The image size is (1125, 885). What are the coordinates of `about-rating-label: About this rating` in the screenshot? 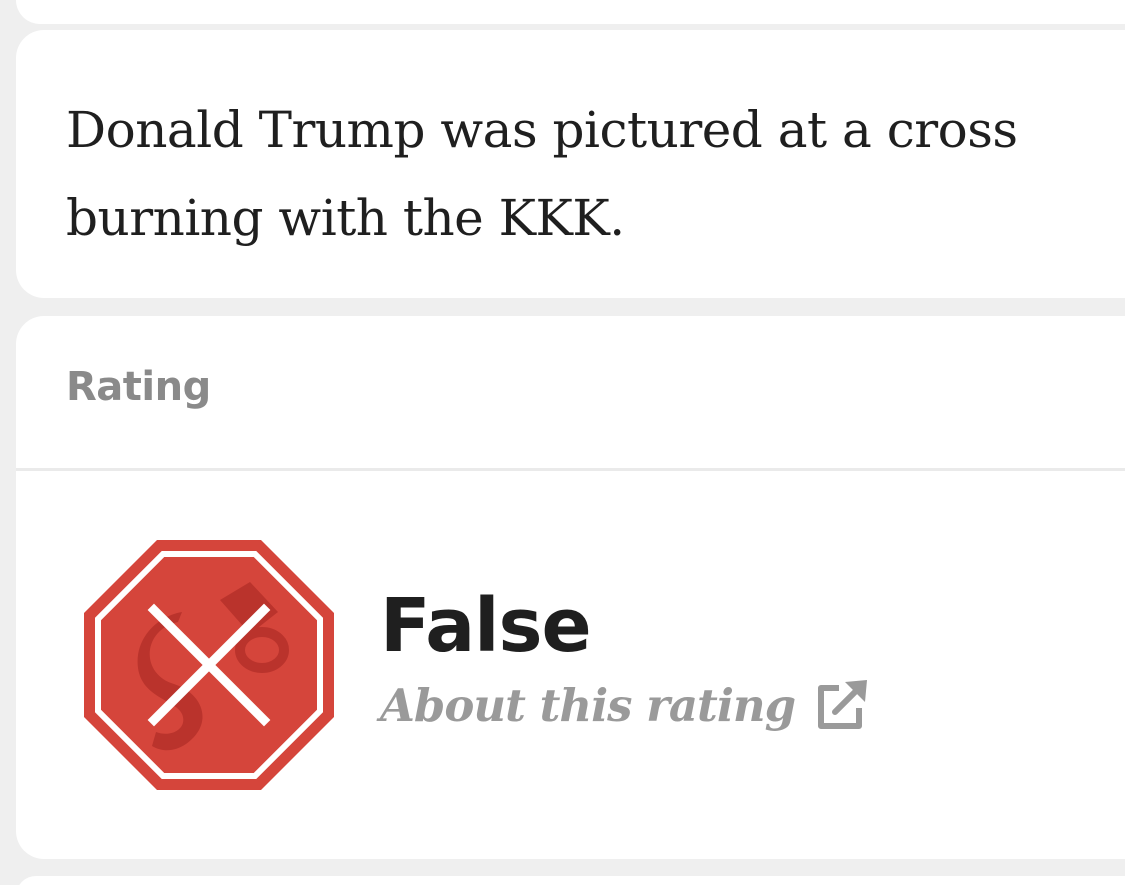 It's located at (588, 705).